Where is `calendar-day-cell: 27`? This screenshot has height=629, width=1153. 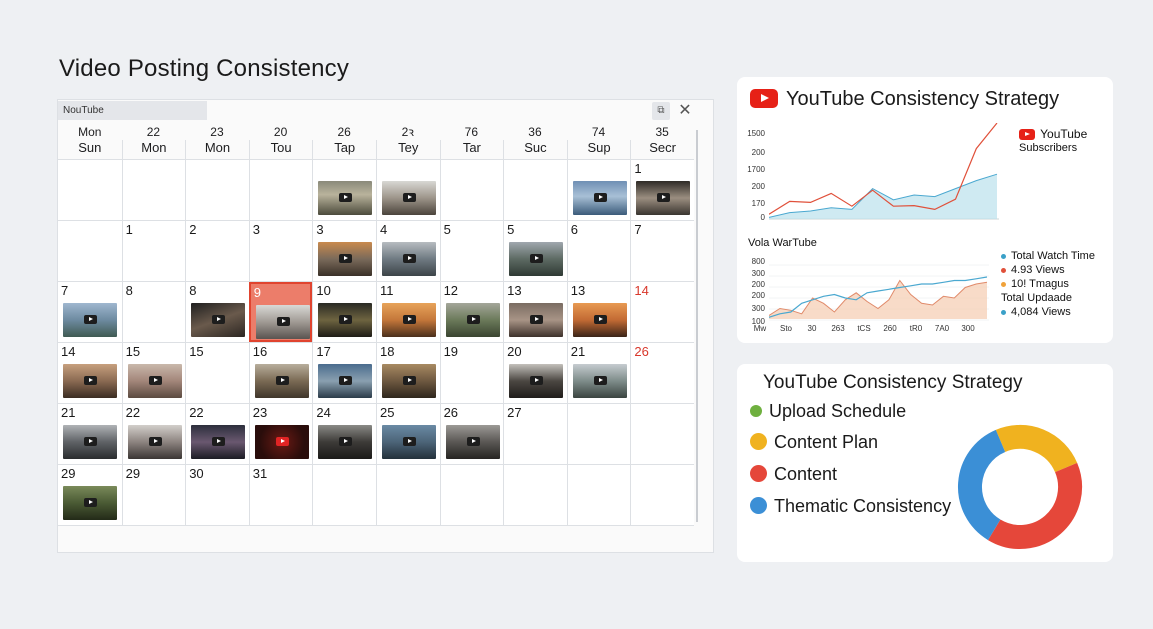
calendar-day-cell: 27 is located at coordinates (535, 434).